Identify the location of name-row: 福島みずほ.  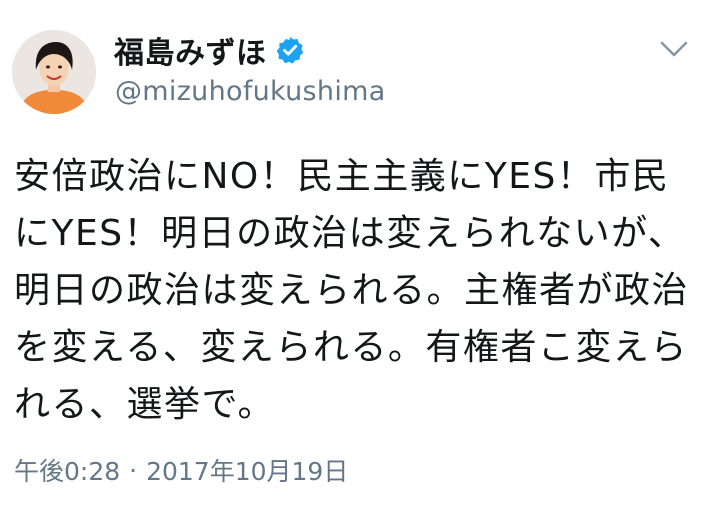
(209, 50).